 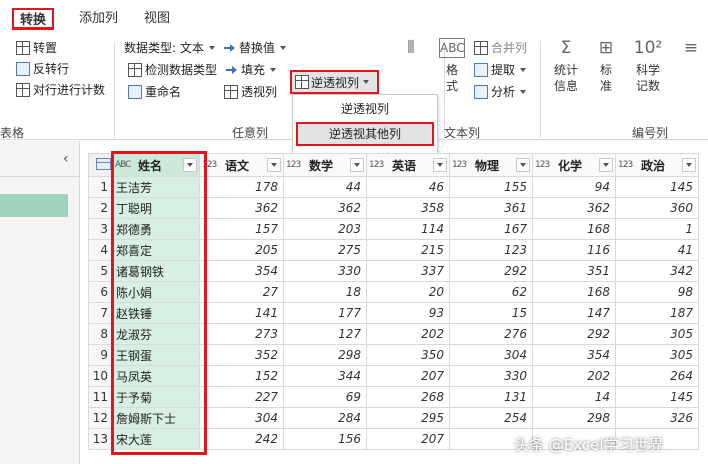 I want to click on score-cell: 354, so click(x=574, y=355).